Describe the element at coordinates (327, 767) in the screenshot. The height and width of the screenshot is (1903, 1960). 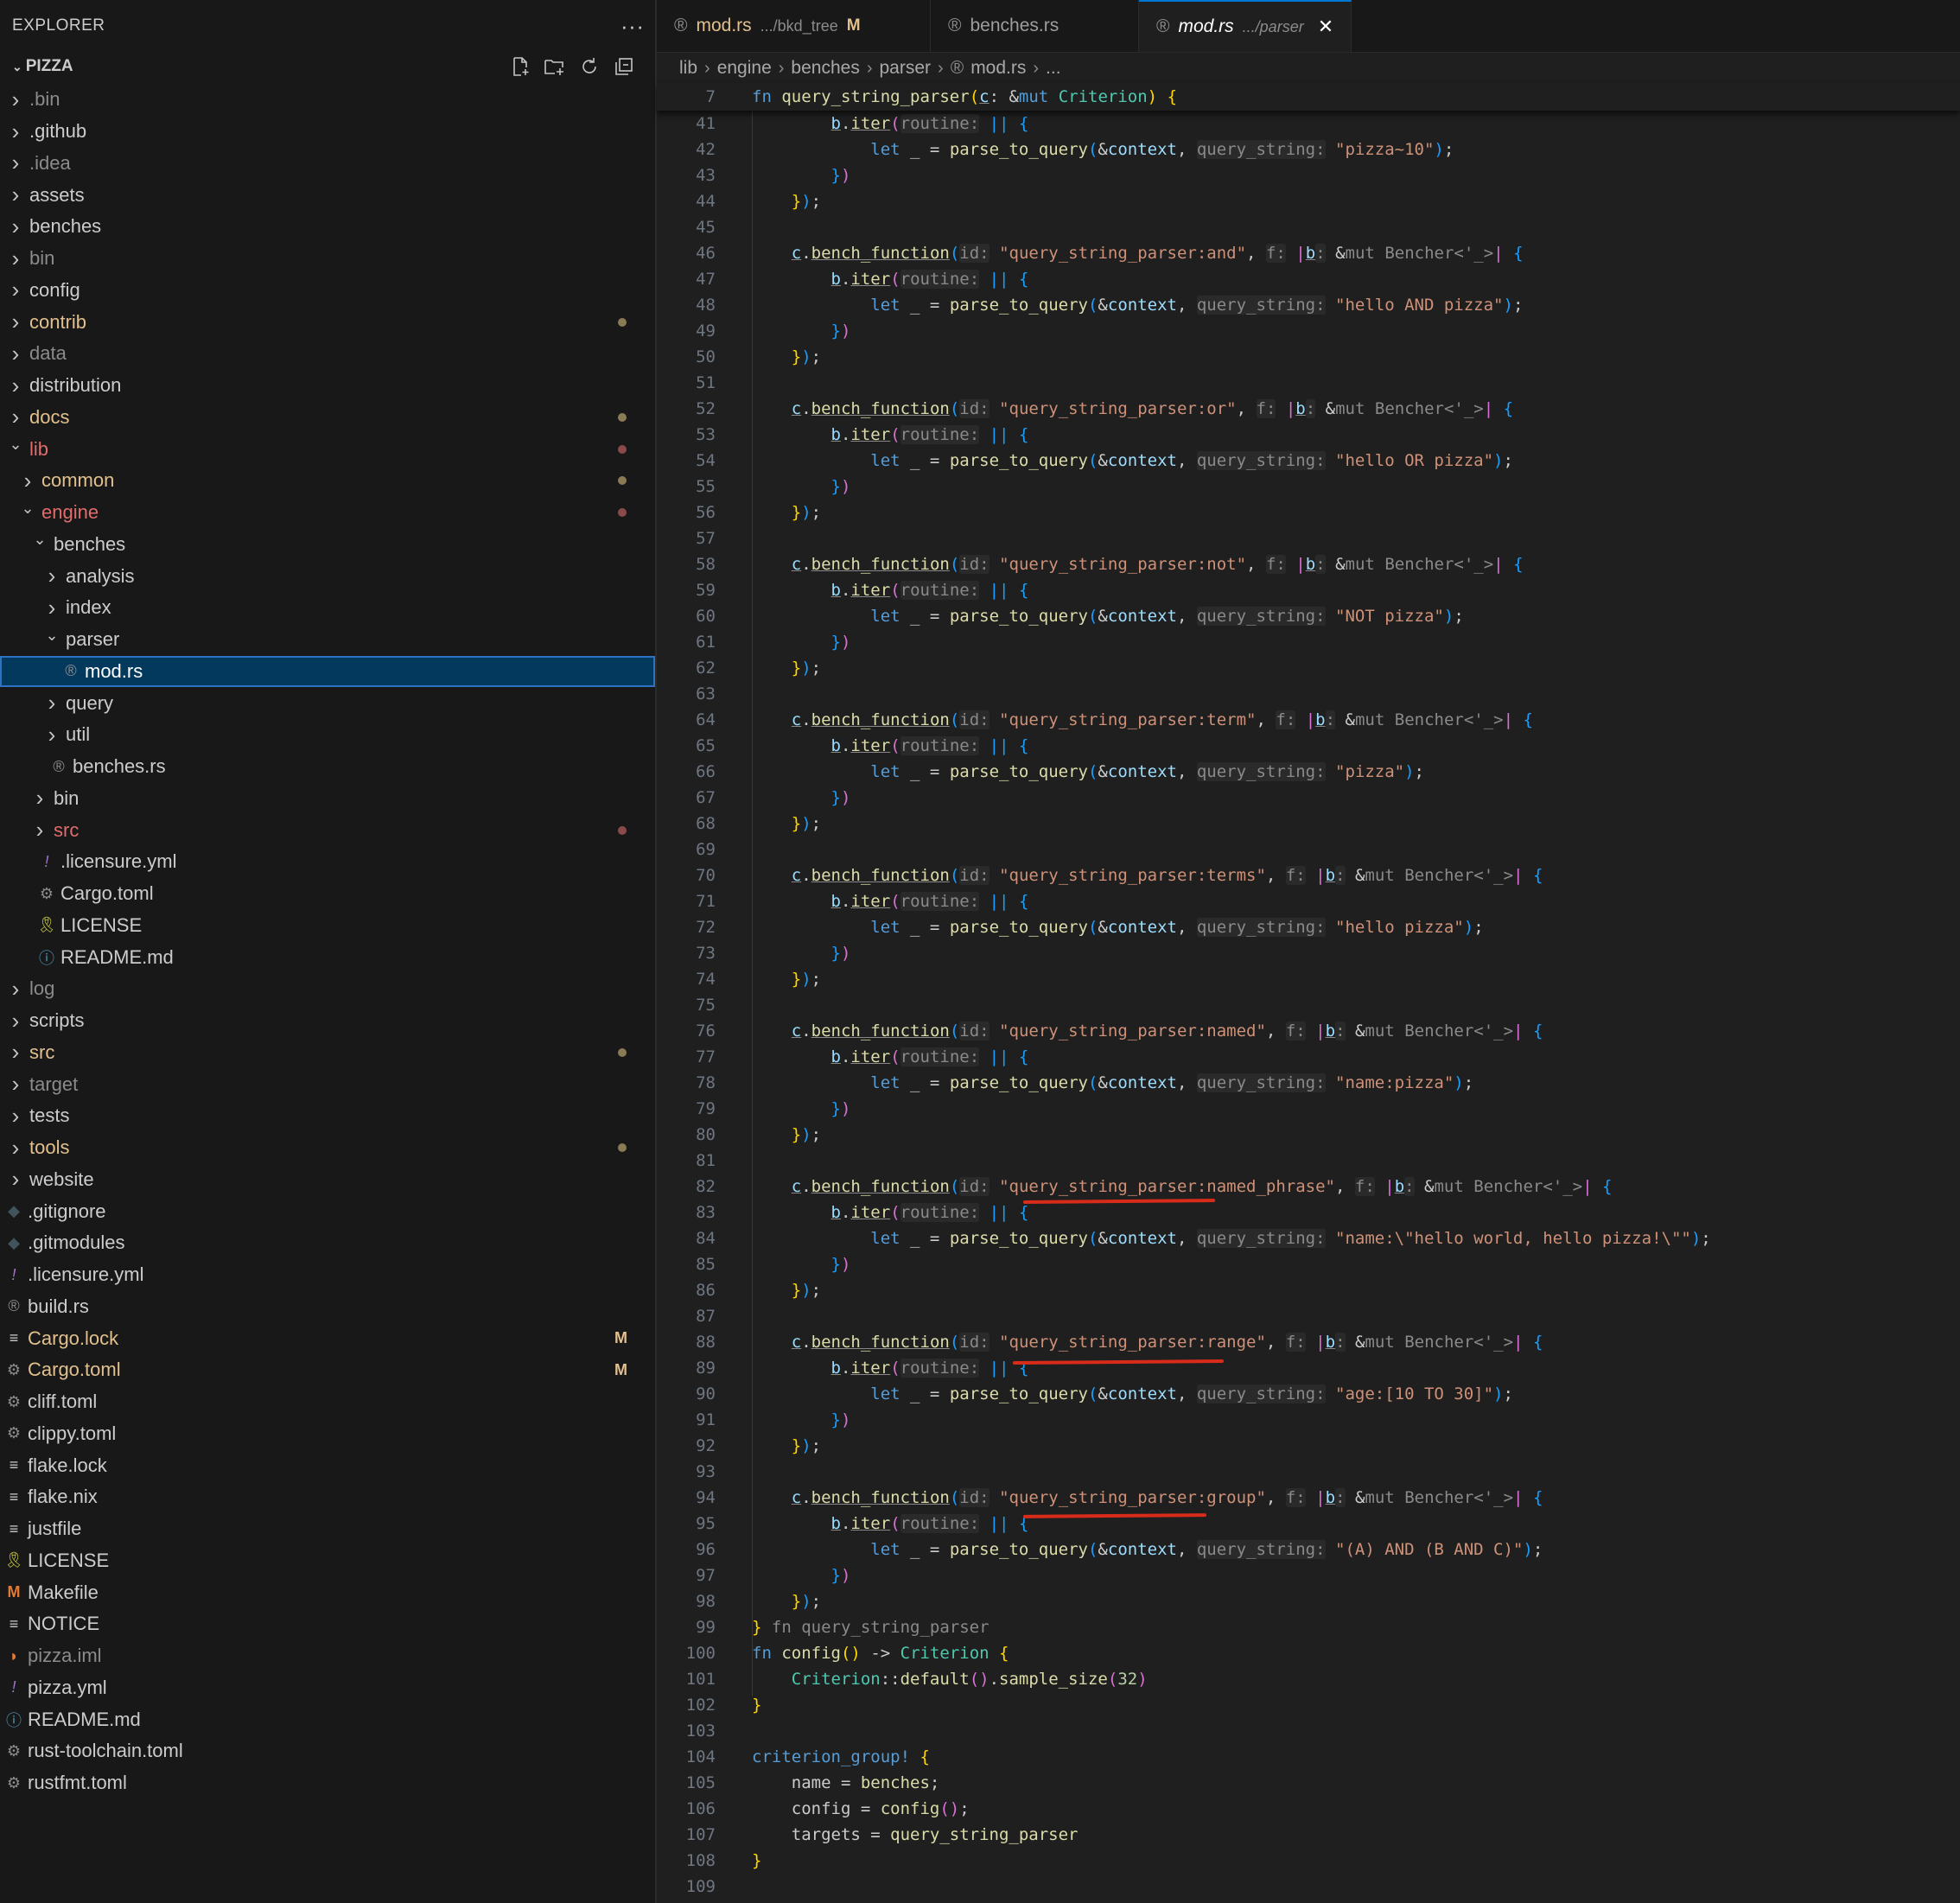
I see `tree-file: ® benches.rs` at that location.